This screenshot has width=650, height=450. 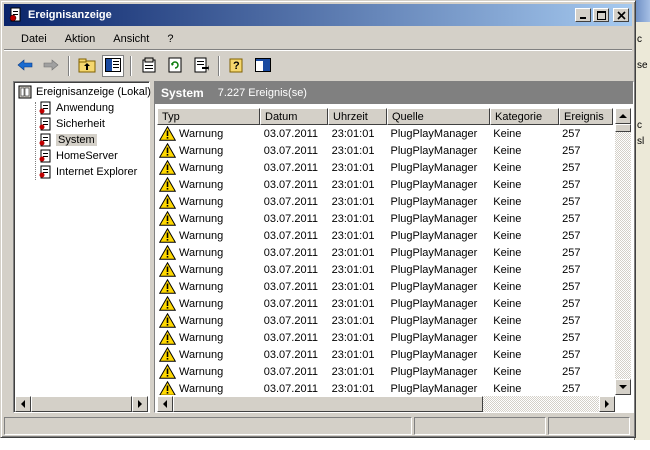 I want to click on back-button, so click(x=25, y=66).